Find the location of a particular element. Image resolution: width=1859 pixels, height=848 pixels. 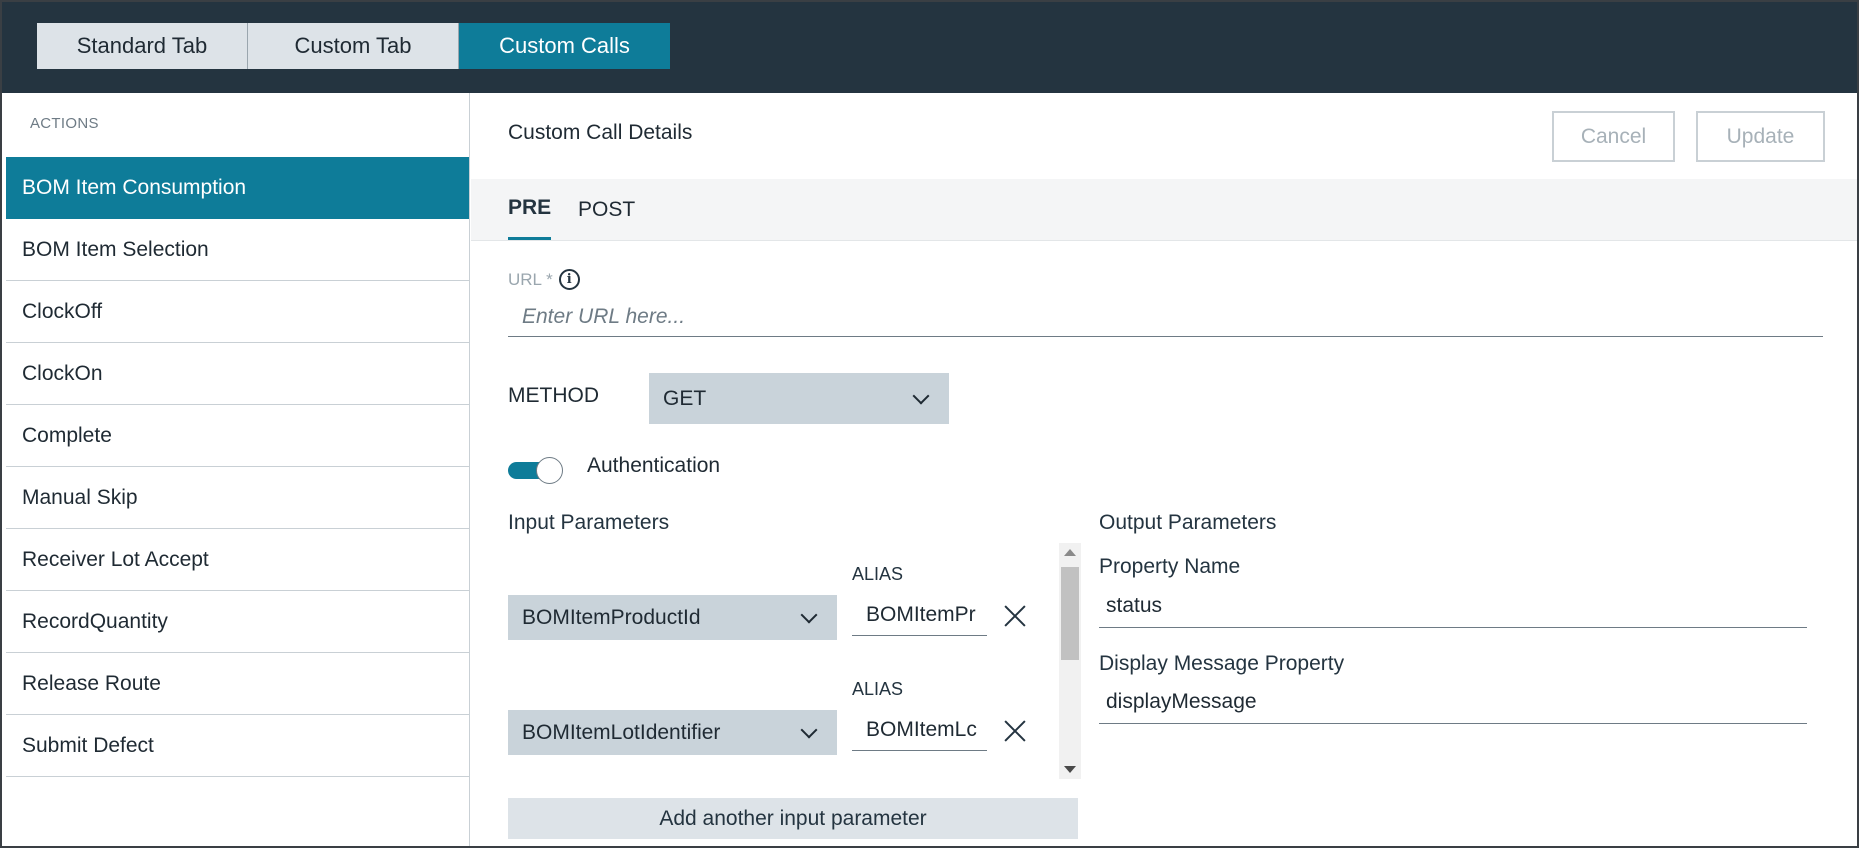

alias-input: BOMItemPr is located at coordinates (919, 615).